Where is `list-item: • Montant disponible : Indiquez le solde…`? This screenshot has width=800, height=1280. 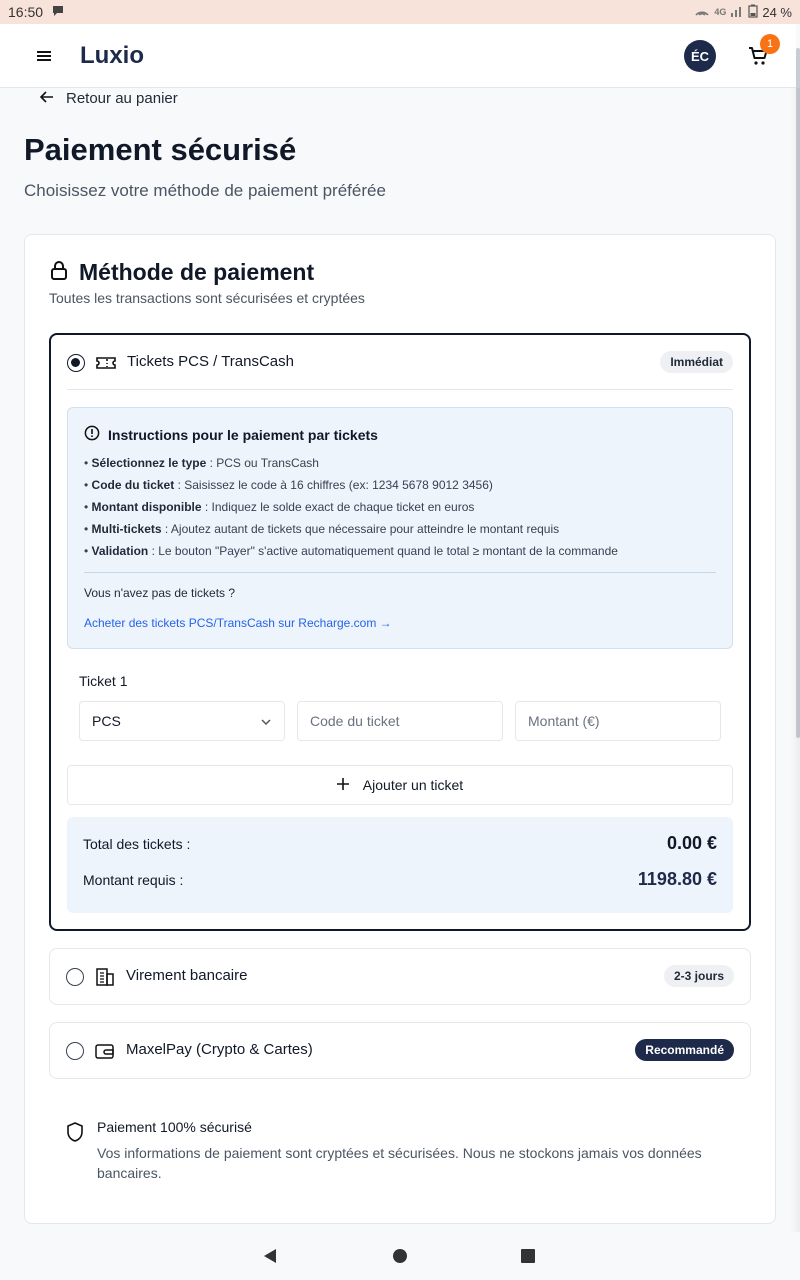 list-item: • Montant disponible : Indiquez le solde… is located at coordinates (279, 507).